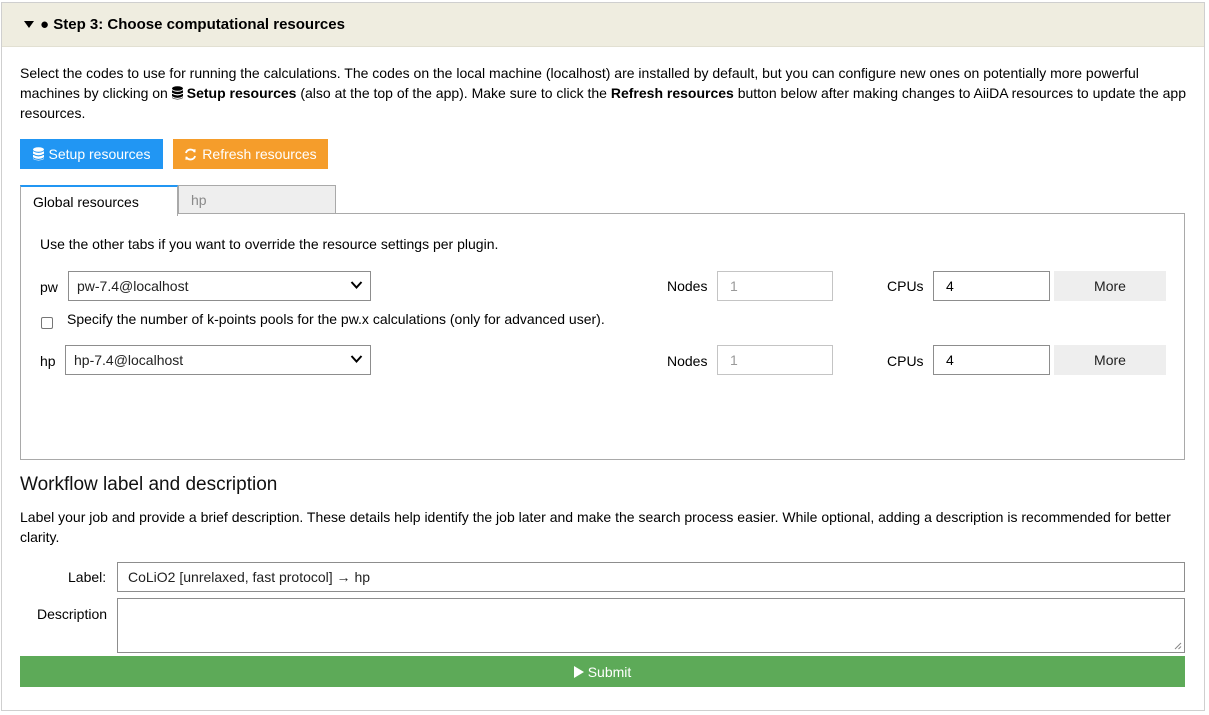 Image resolution: width=1209 pixels, height=715 pixels. Describe the element at coordinates (87, 577) in the screenshot. I see `label-caption: Label:` at that location.